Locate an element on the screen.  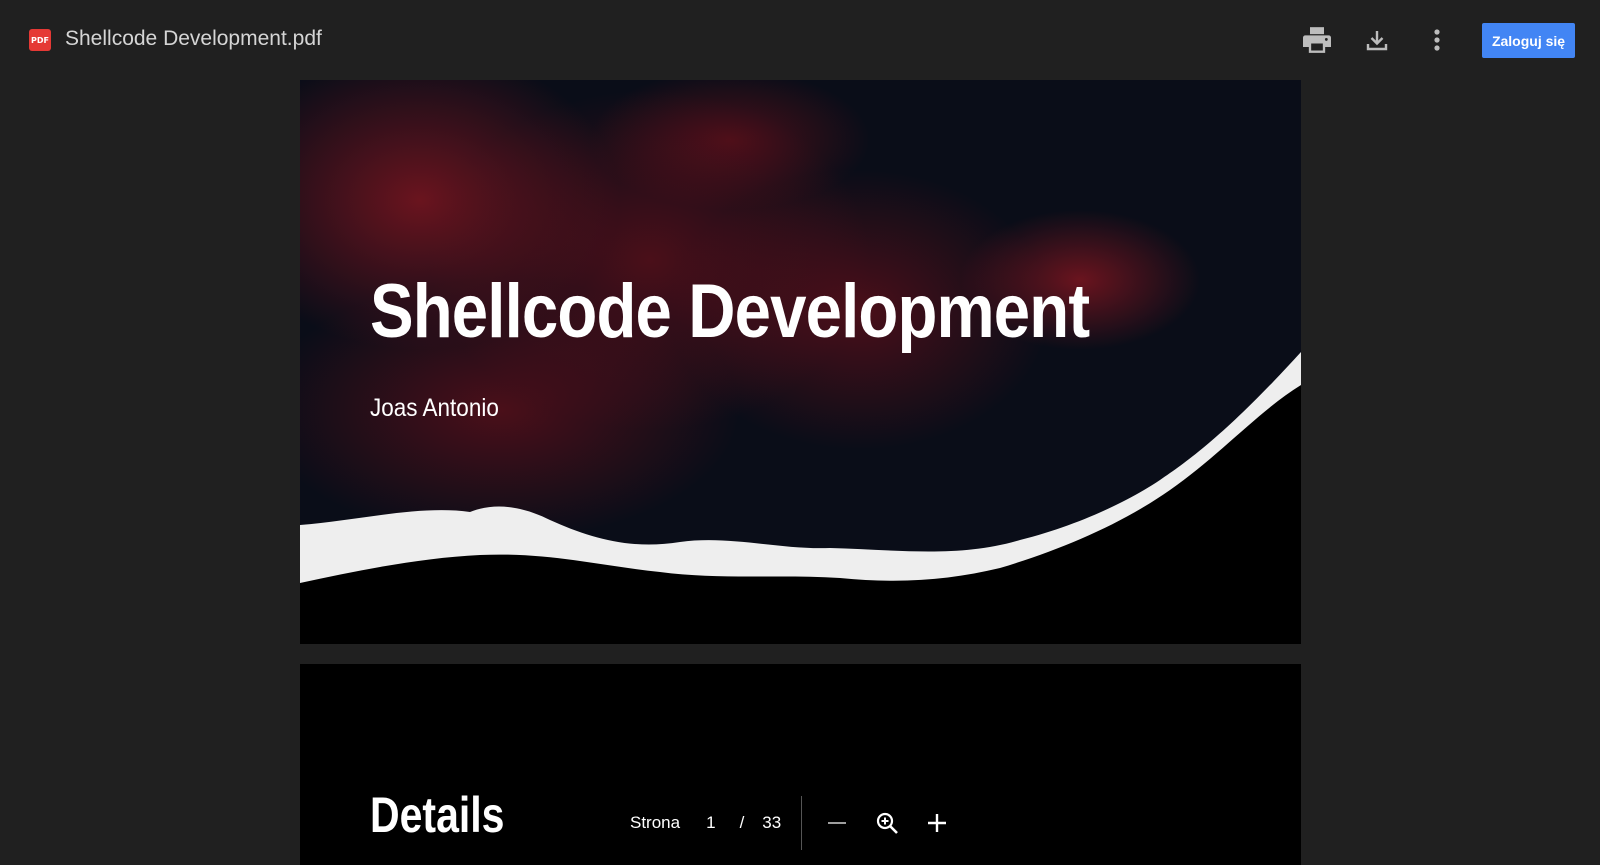
pdf-file-icon: PDF is located at coordinates (40, 40).